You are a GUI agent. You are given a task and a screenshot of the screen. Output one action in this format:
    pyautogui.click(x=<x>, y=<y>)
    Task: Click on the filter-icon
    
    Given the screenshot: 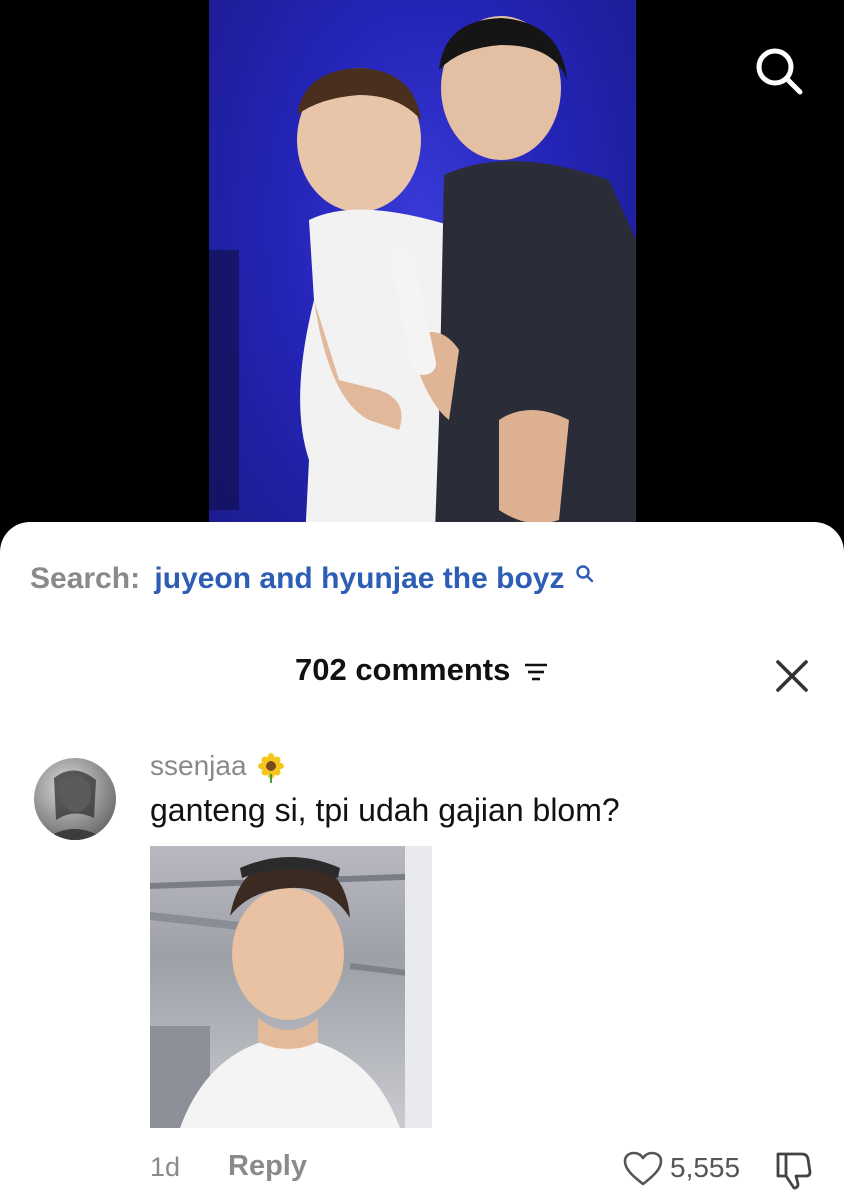 What is the action you would take?
    pyautogui.click(x=536, y=672)
    